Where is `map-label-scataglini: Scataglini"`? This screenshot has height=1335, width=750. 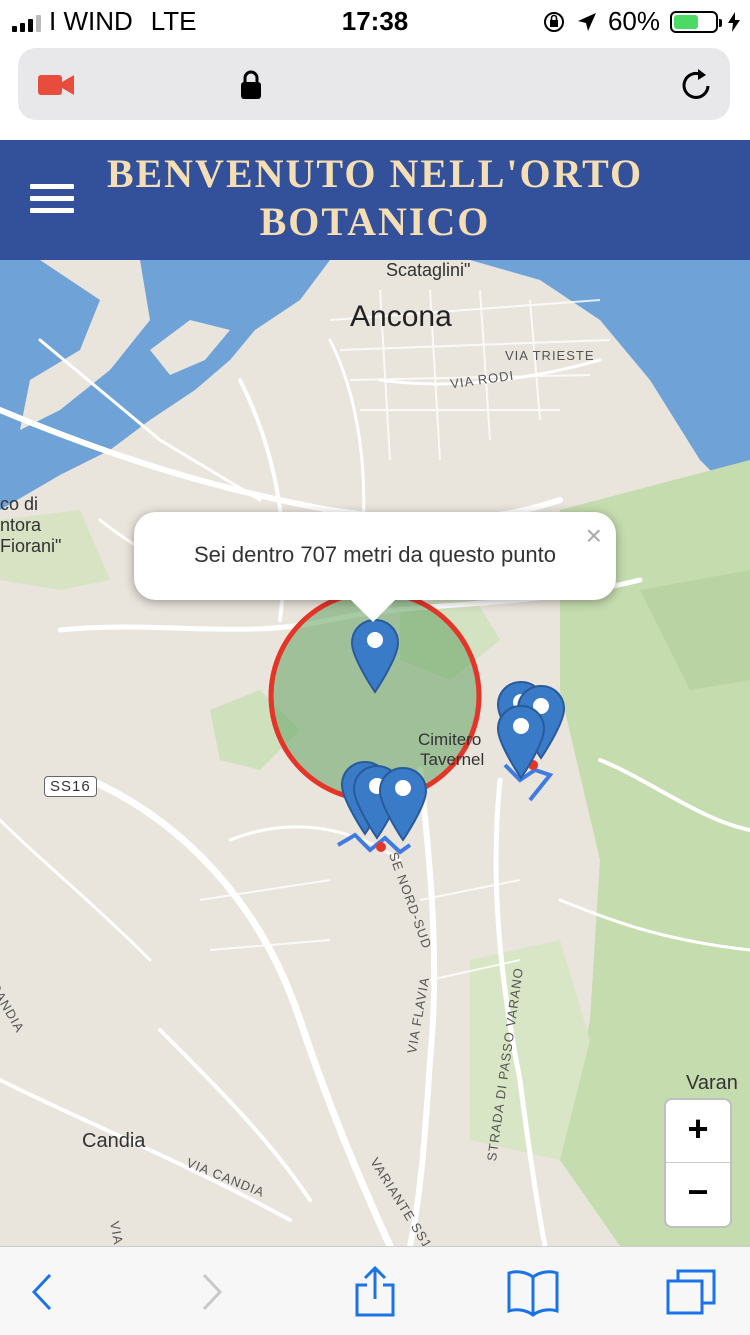 map-label-scataglini: Scataglini" is located at coordinates (428, 270).